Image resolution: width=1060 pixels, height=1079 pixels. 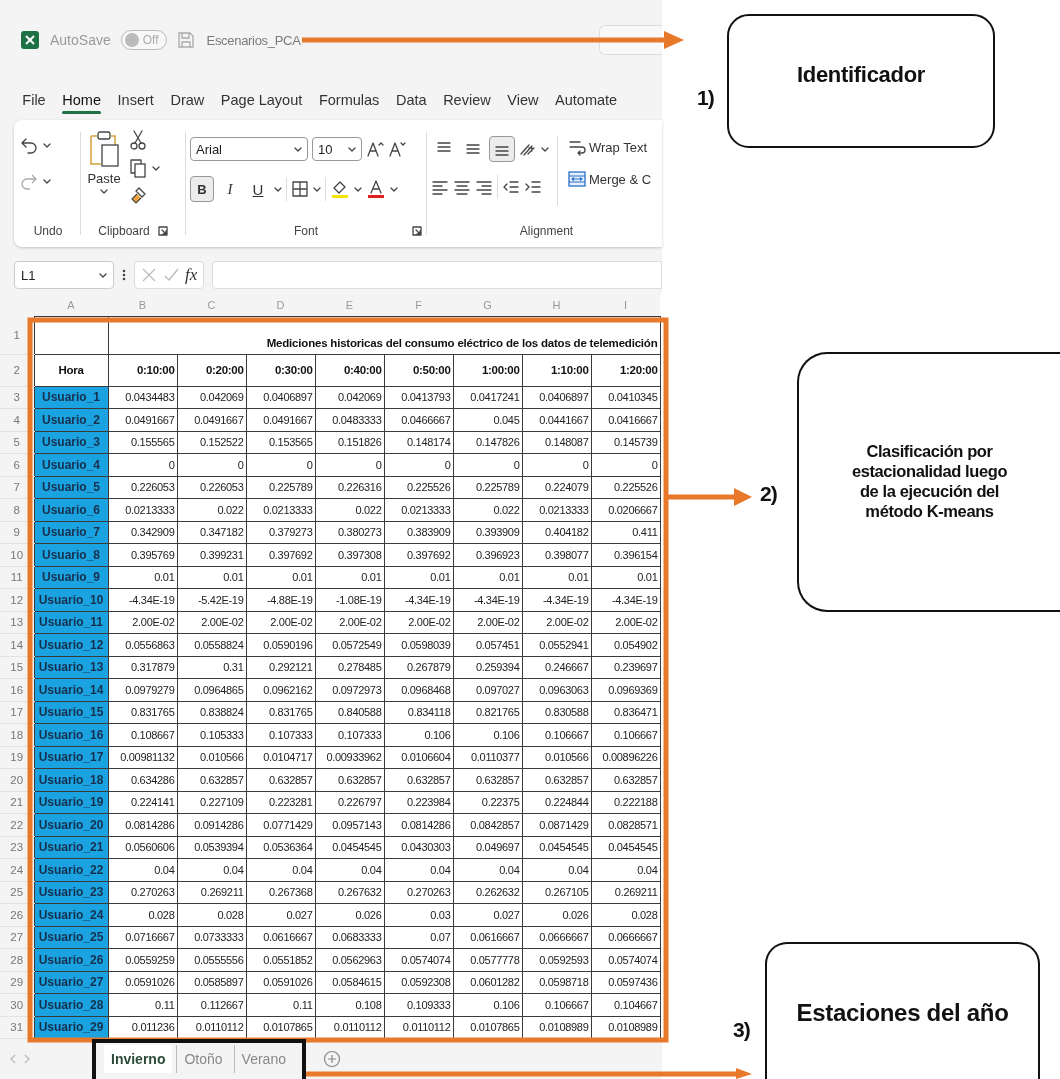 What do you see at coordinates (487, 305) in the screenshot?
I see `column-header: G` at bounding box center [487, 305].